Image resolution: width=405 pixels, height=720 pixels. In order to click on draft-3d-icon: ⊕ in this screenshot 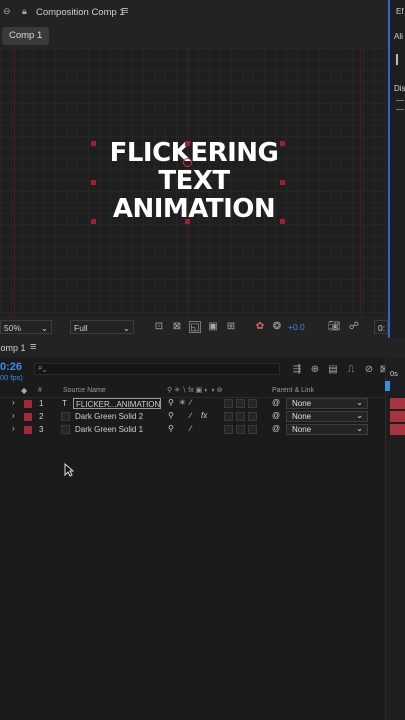, I will do `click(315, 370)`.